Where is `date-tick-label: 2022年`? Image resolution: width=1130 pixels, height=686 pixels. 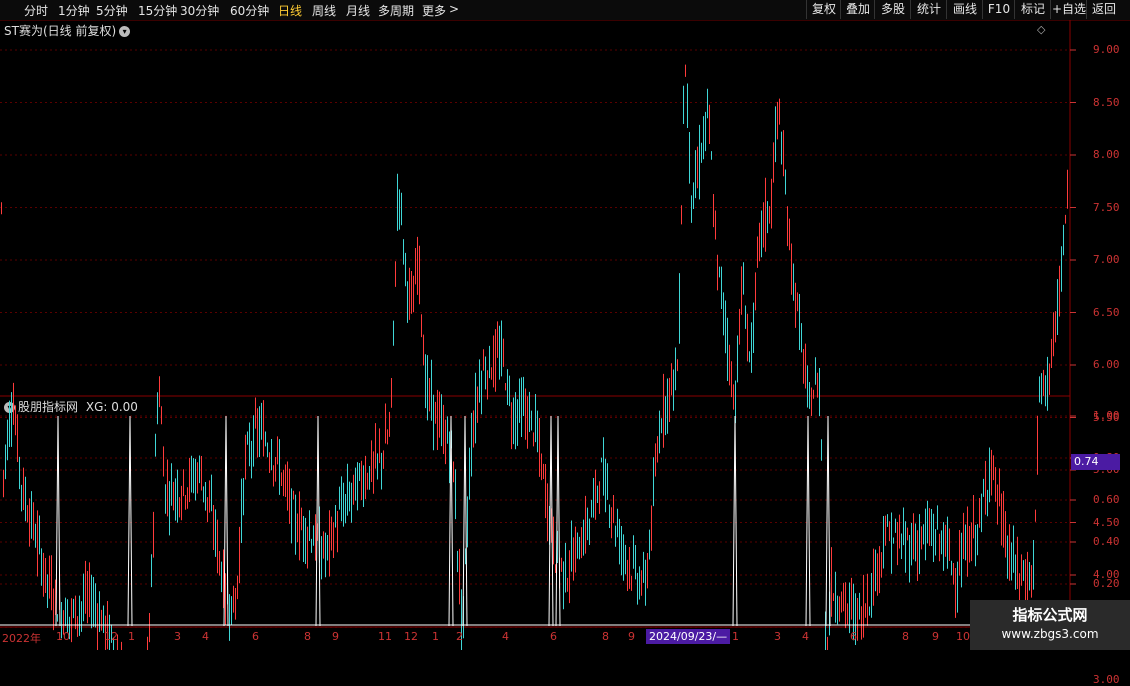 date-tick-label: 2022年 is located at coordinates (21, 638).